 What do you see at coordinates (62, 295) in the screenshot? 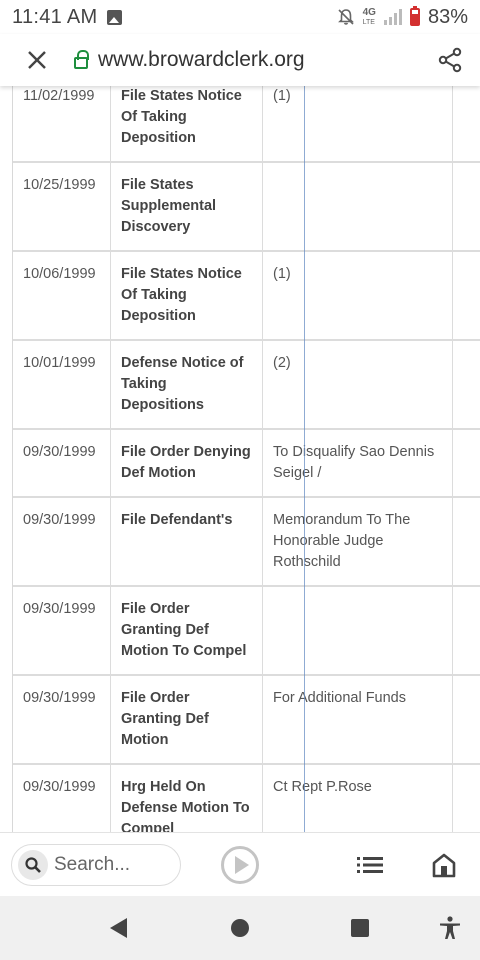
I see `docket-date-cell: 10/06/1999` at bounding box center [62, 295].